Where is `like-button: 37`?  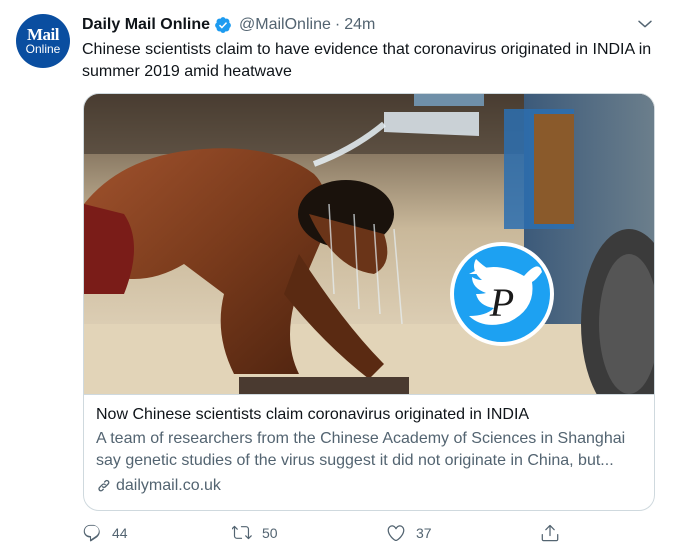 like-button: 37 is located at coordinates (409, 533).